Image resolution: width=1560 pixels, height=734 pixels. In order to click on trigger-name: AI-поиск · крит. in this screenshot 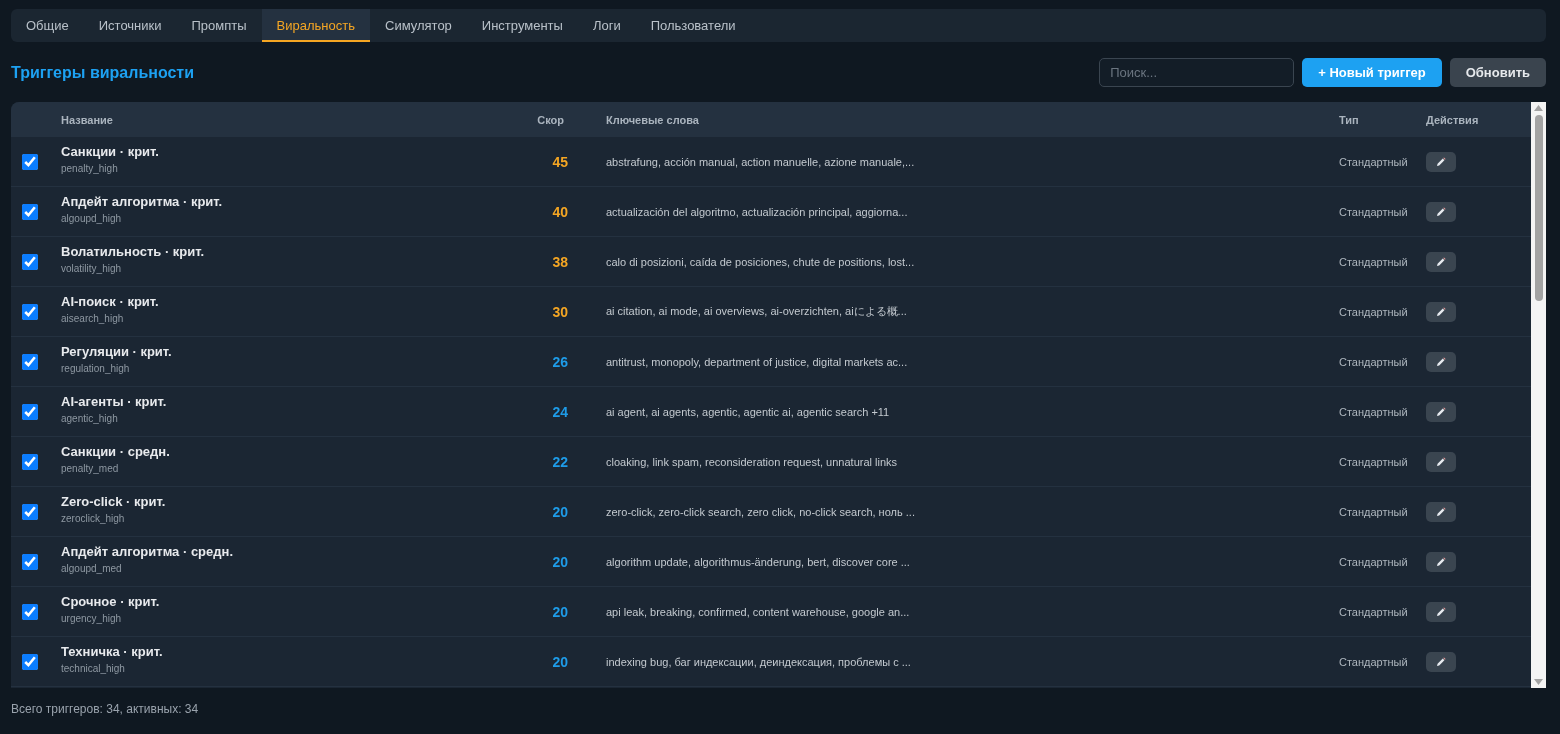, I will do `click(110, 302)`.